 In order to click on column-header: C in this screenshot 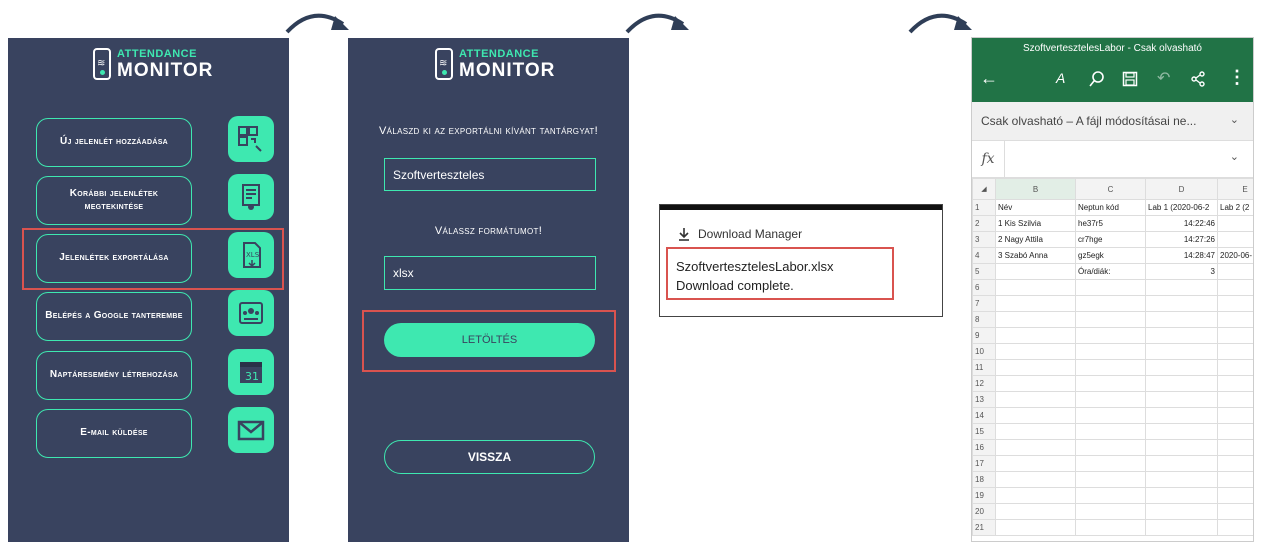, I will do `click(1110, 189)`.